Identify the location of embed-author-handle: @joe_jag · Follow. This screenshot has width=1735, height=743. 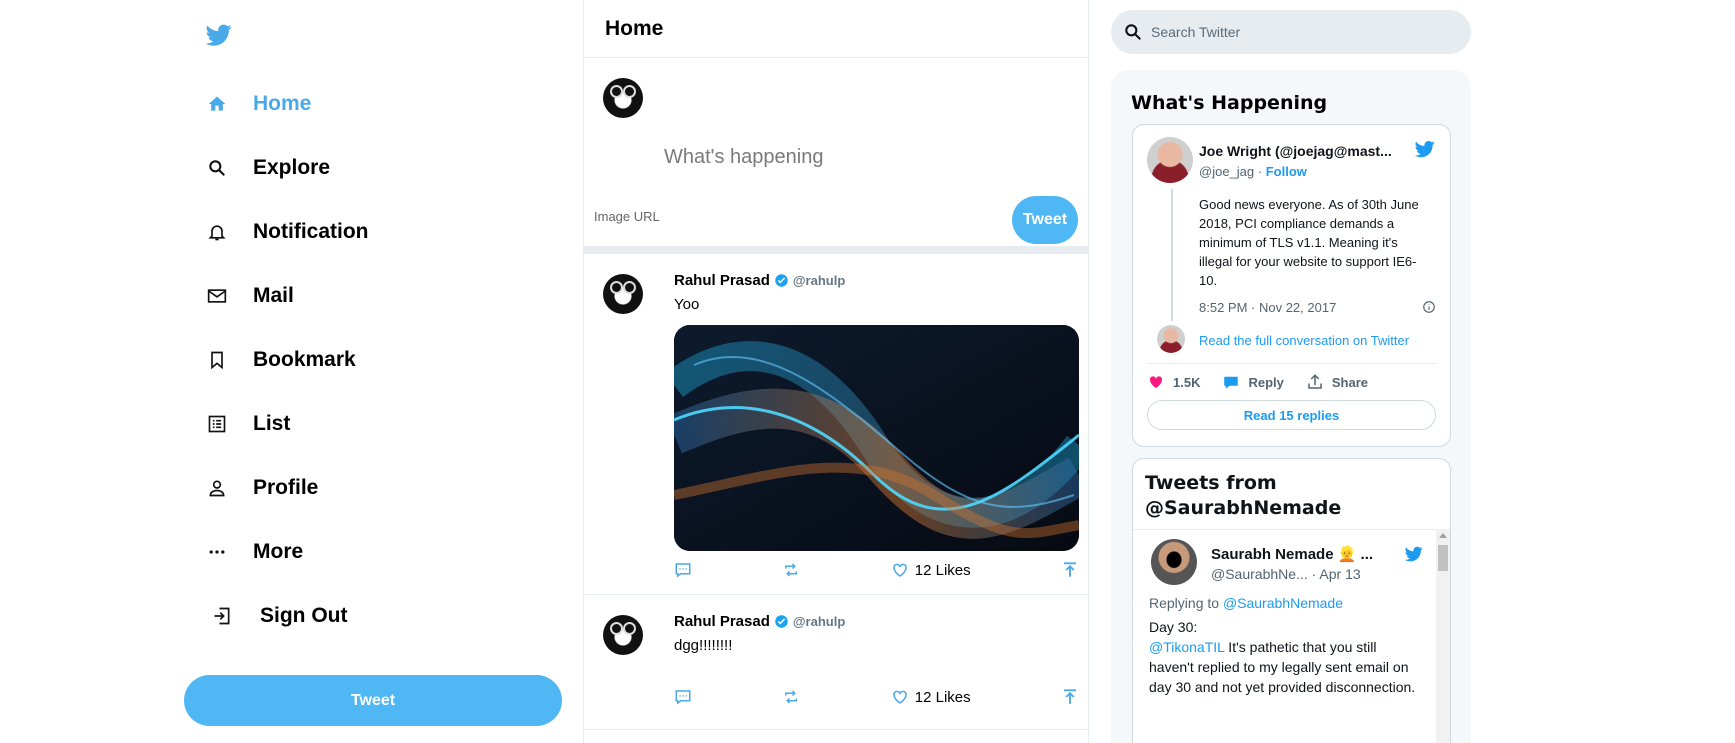
(1253, 171).